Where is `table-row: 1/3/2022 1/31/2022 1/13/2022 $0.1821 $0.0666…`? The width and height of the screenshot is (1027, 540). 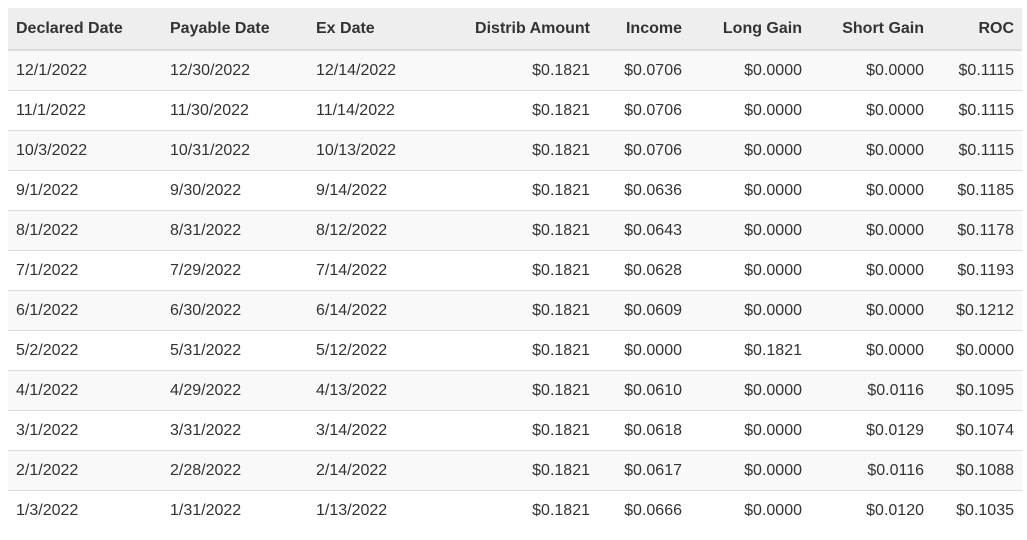
table-row: 1/3/2022 1/31/2022 1/13/2022 $0.1821 $0.0666… is located at coordinates (515, 510).